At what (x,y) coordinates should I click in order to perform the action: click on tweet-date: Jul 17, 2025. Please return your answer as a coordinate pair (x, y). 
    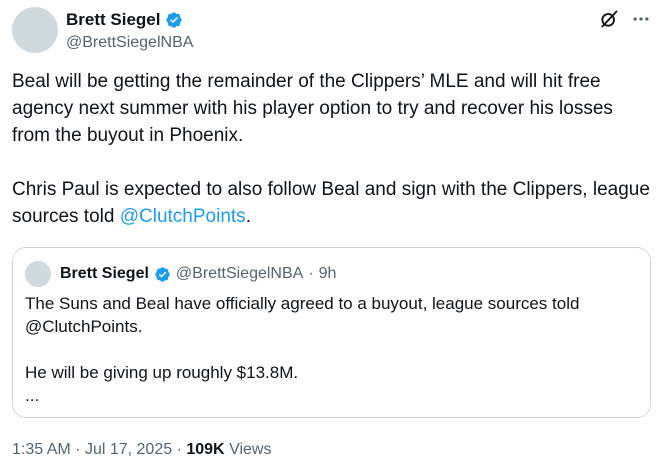
    Looking at the image, I should click on (128, 449).